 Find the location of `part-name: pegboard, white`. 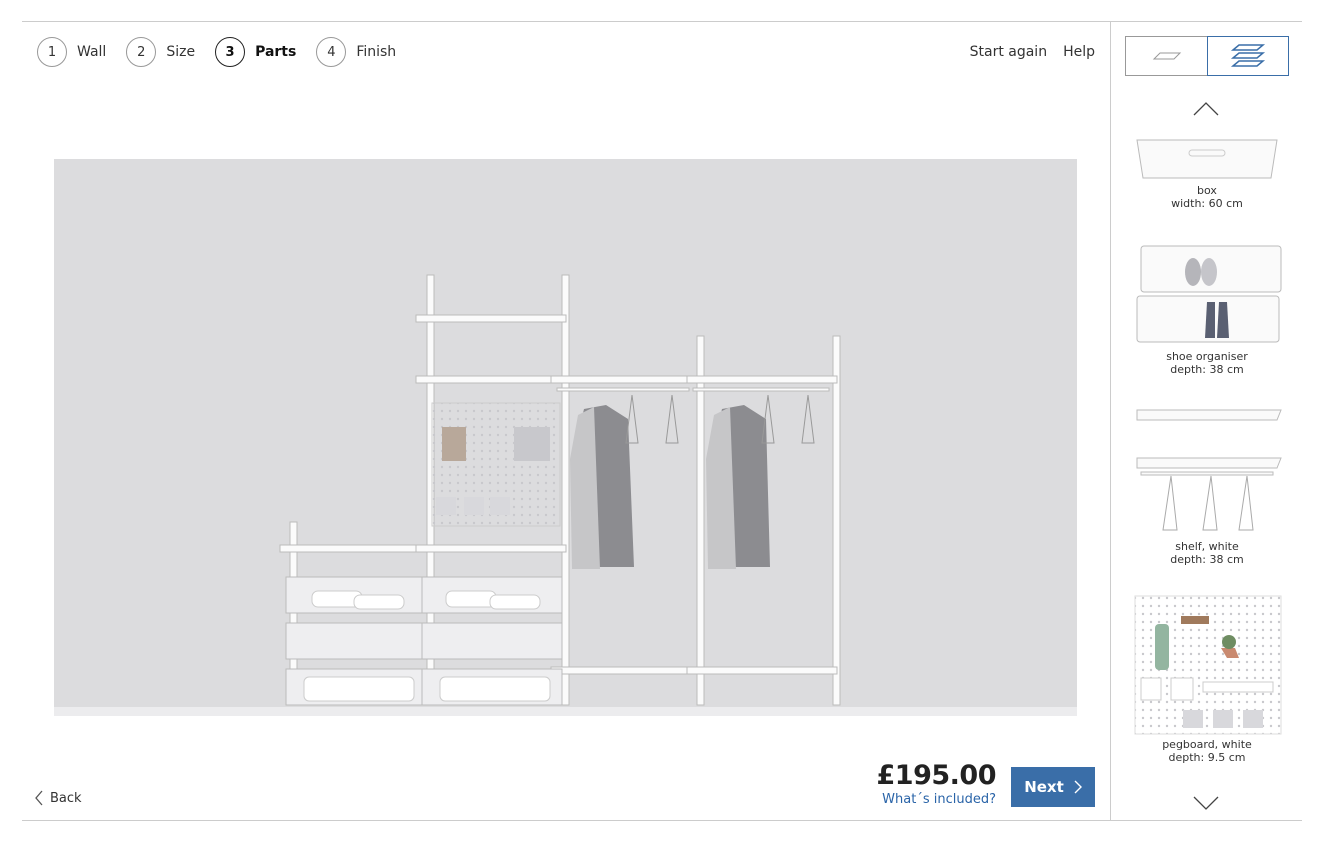

part-name: pegboard, white is located at coordinates (1207, 744).